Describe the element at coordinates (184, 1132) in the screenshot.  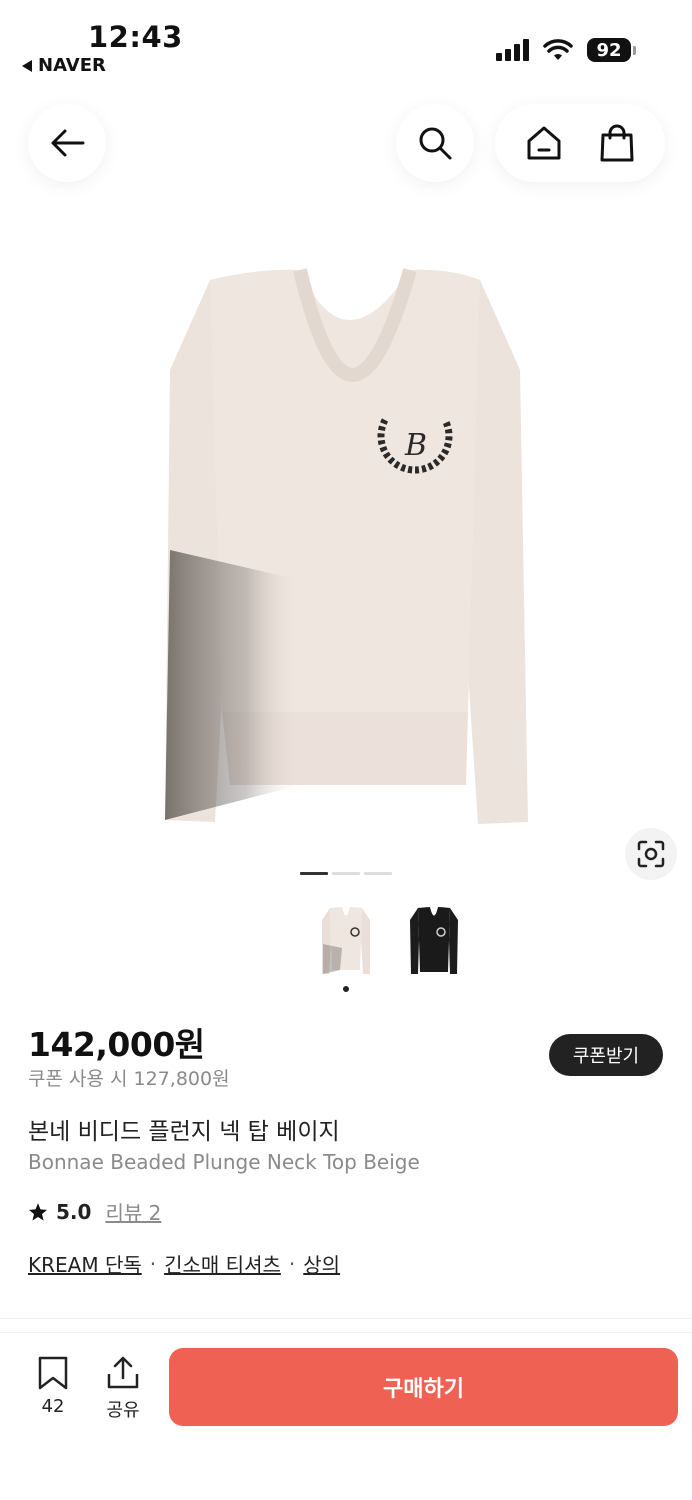
I see `product-name-korean: 본네 비디드 플런지 넥 탑 베이지` at that location.